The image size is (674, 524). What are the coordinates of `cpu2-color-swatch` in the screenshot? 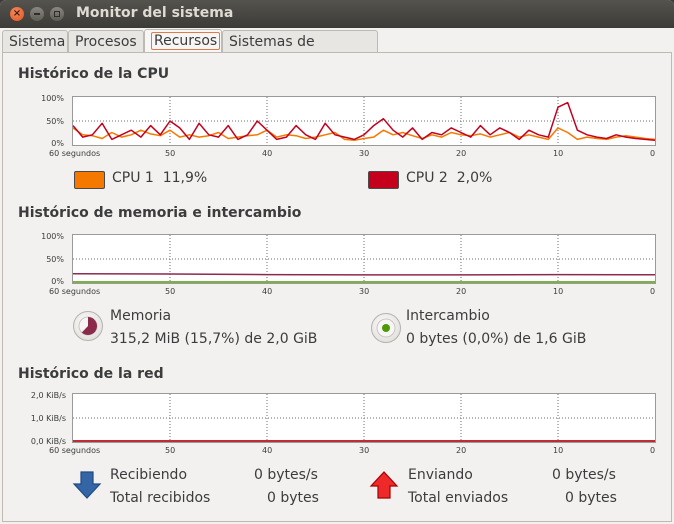 It's located at (383, 180).